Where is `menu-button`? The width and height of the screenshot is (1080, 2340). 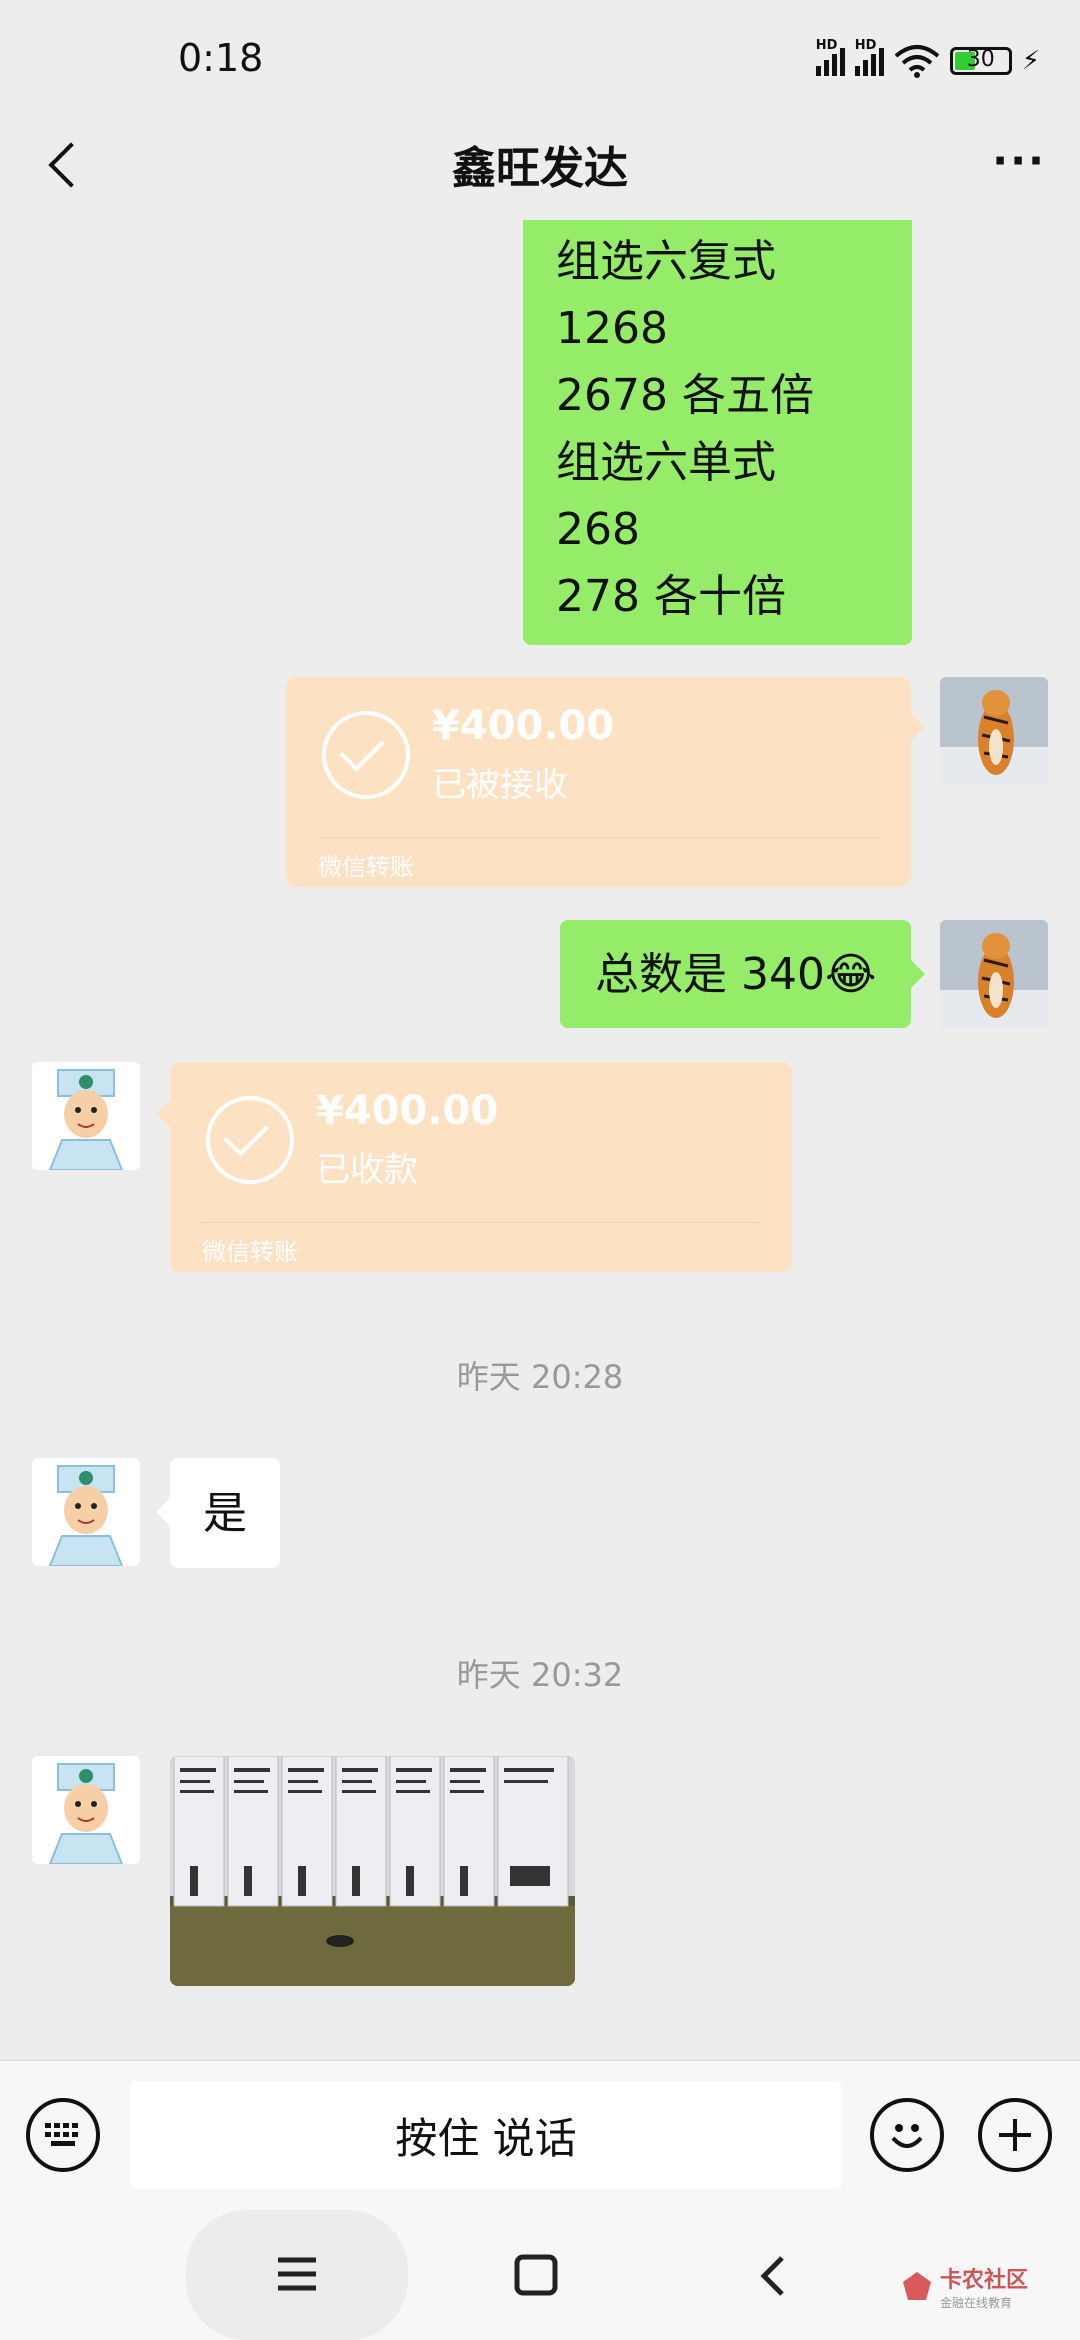 menu-button is located at coordinates (297, 2276).